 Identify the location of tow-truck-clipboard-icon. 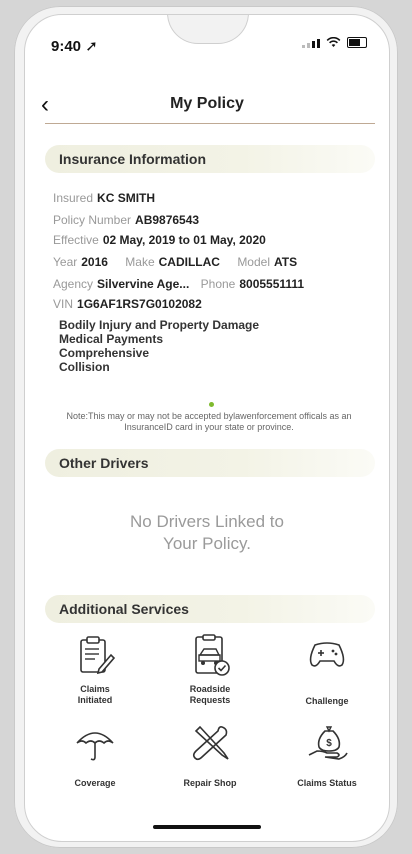
(212, 655).